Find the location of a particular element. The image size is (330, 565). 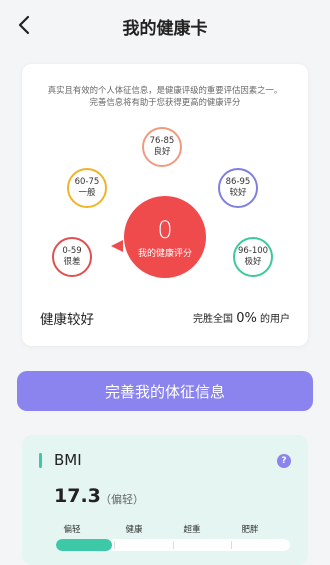

level-range: 0-59 is located at coordinates (72, 251).